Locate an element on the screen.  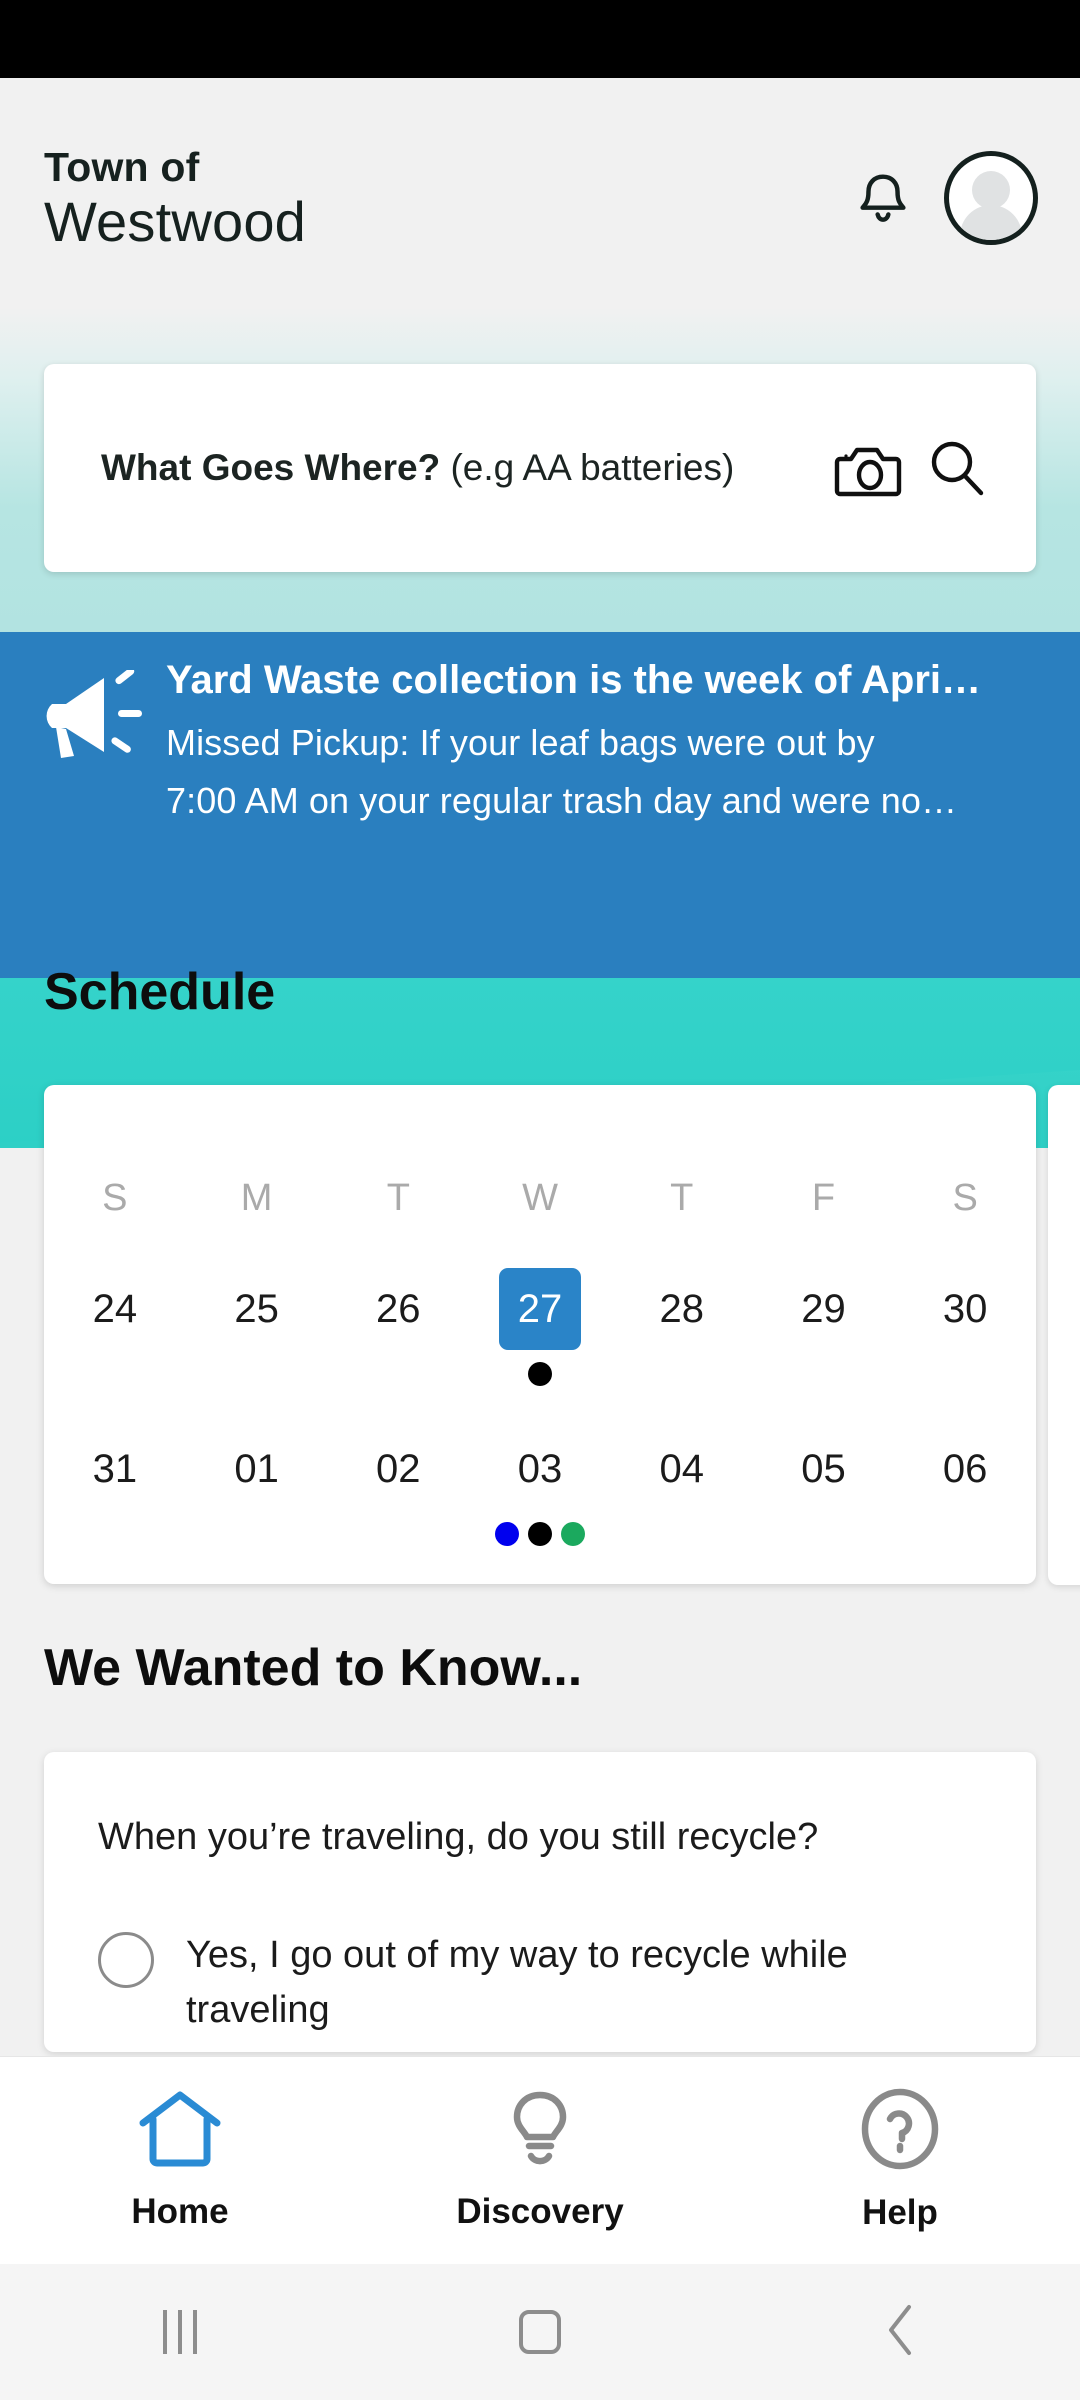
calendar-day-cell: 26 is located at coordinates (398, 1329).